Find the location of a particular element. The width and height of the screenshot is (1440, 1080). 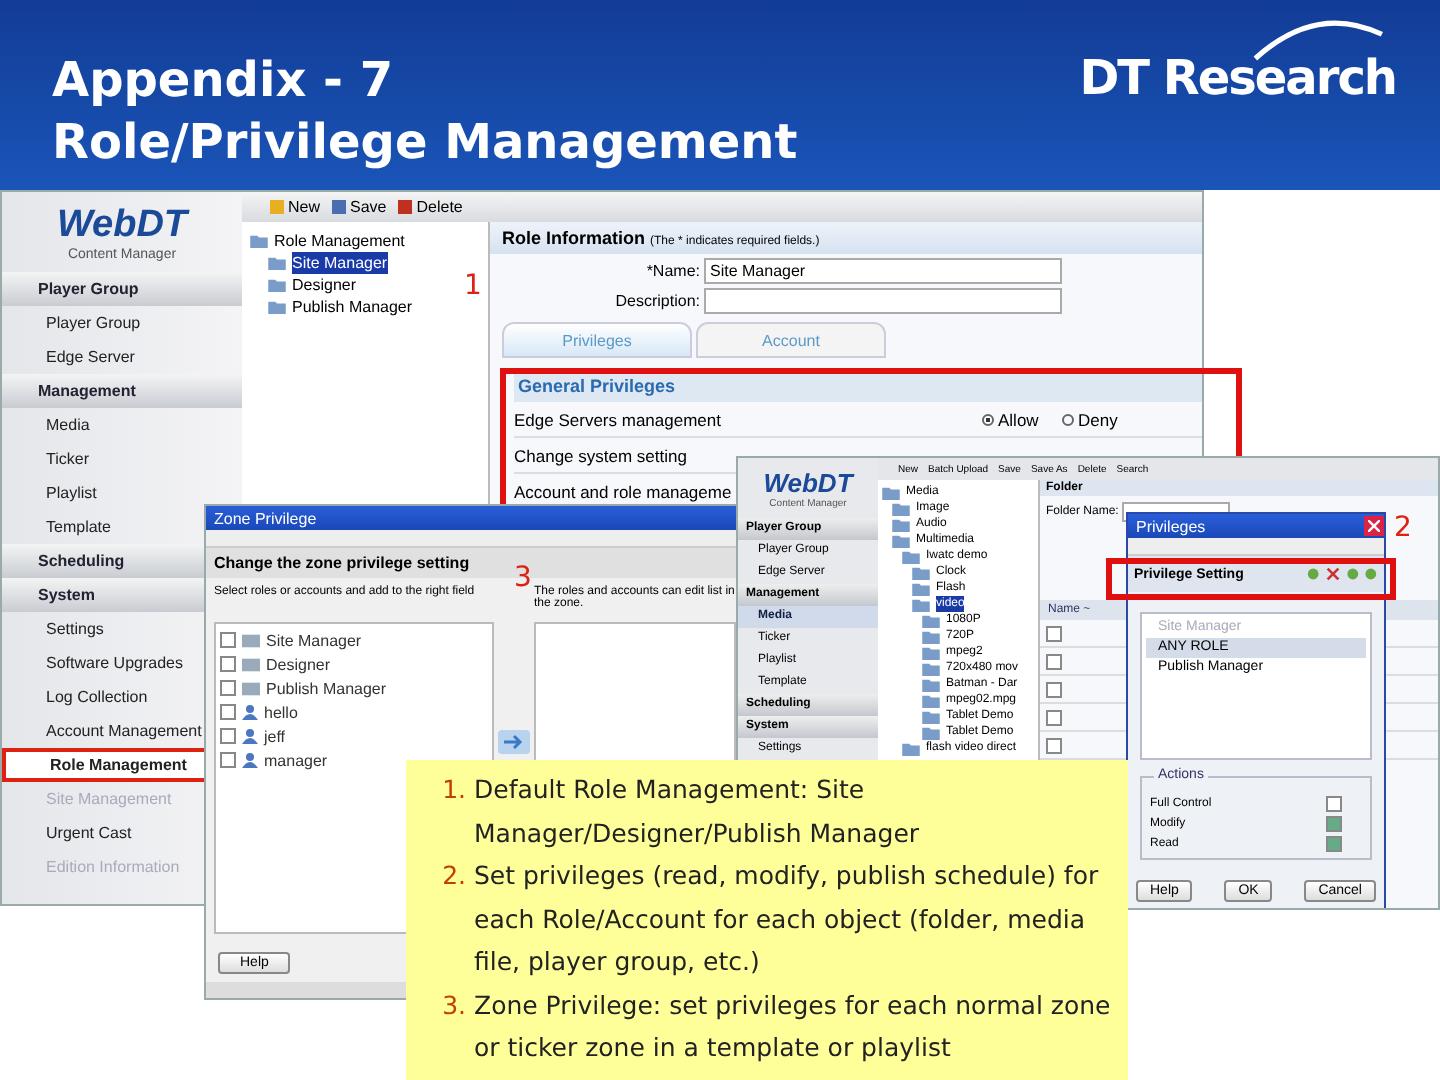

toolbar-button: Delete is located at coordinates (430, 207).